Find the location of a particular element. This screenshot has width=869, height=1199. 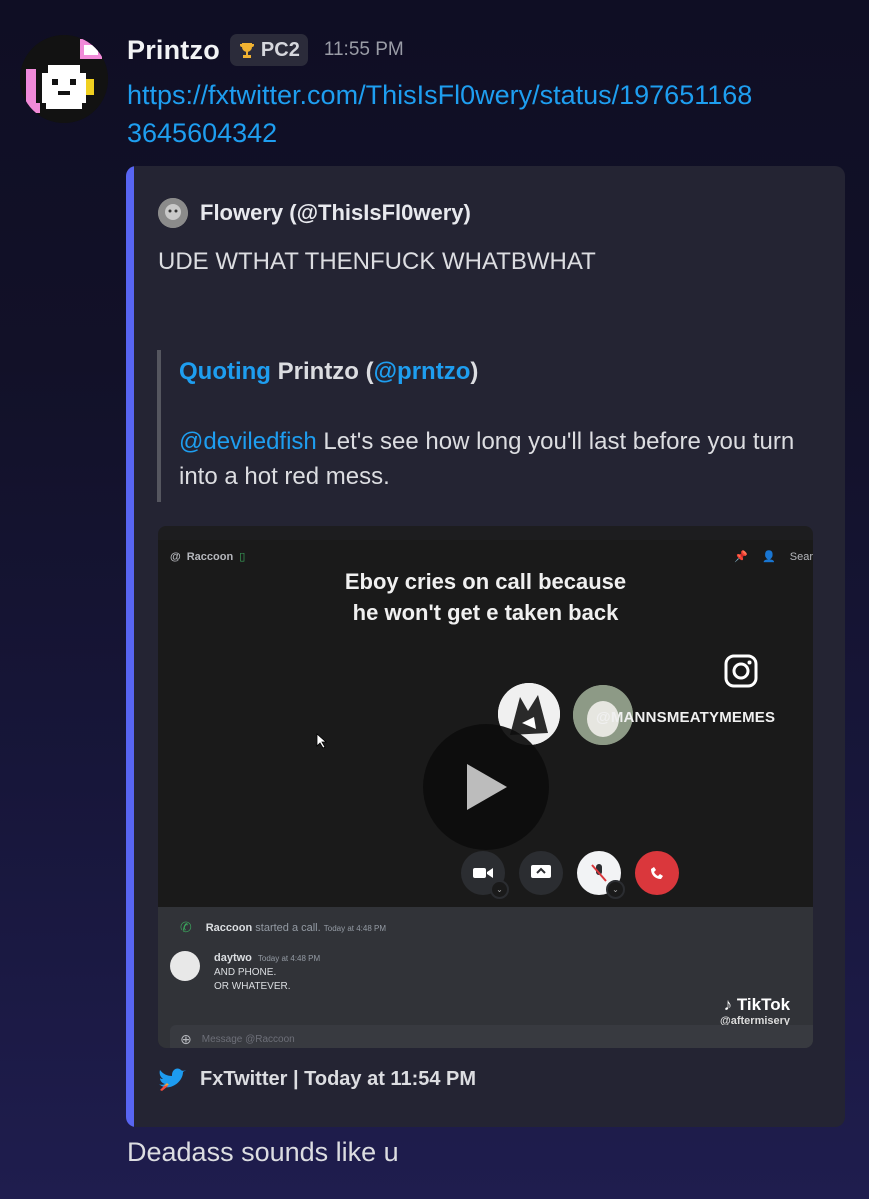

phone-icon: ▯ is located at coordinates (242, 557).